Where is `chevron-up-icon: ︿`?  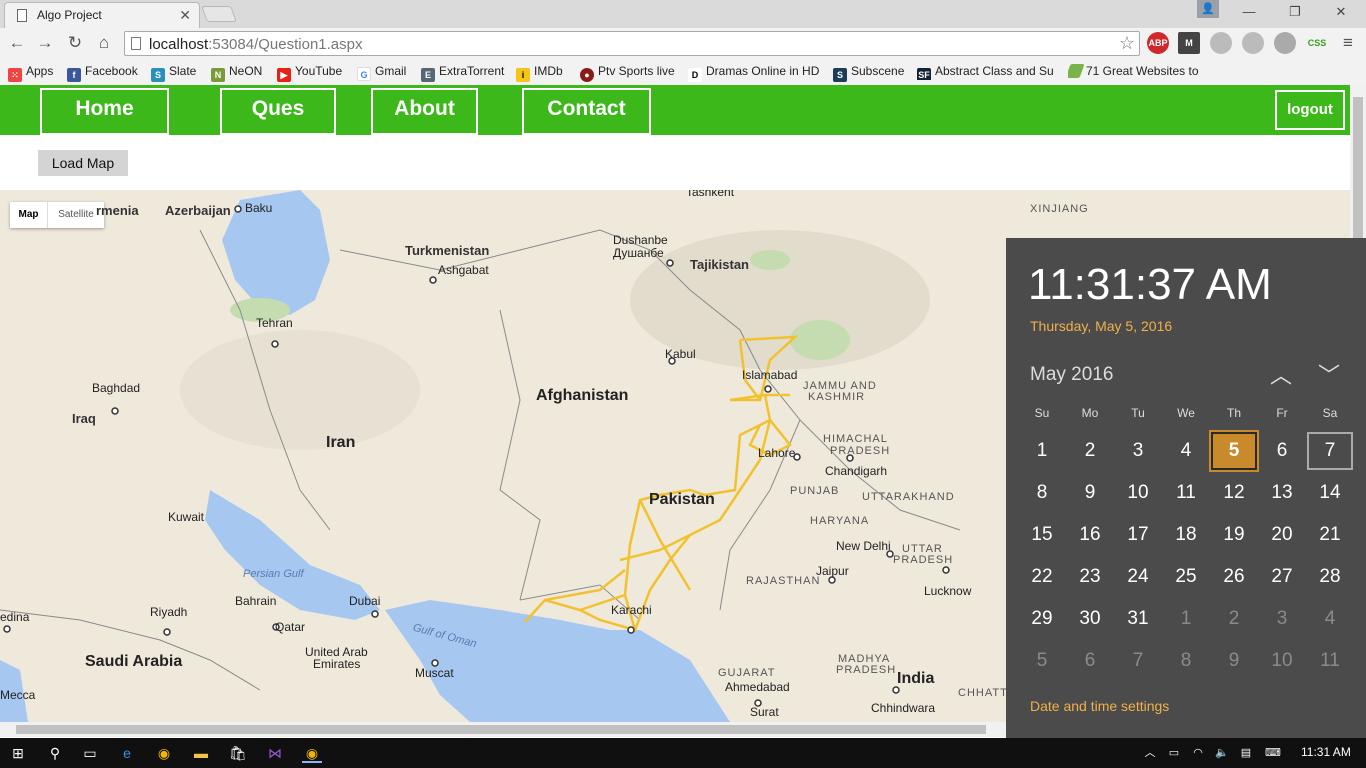
chevron-up-icon: ︿ is located at coordinates (1281, 374).